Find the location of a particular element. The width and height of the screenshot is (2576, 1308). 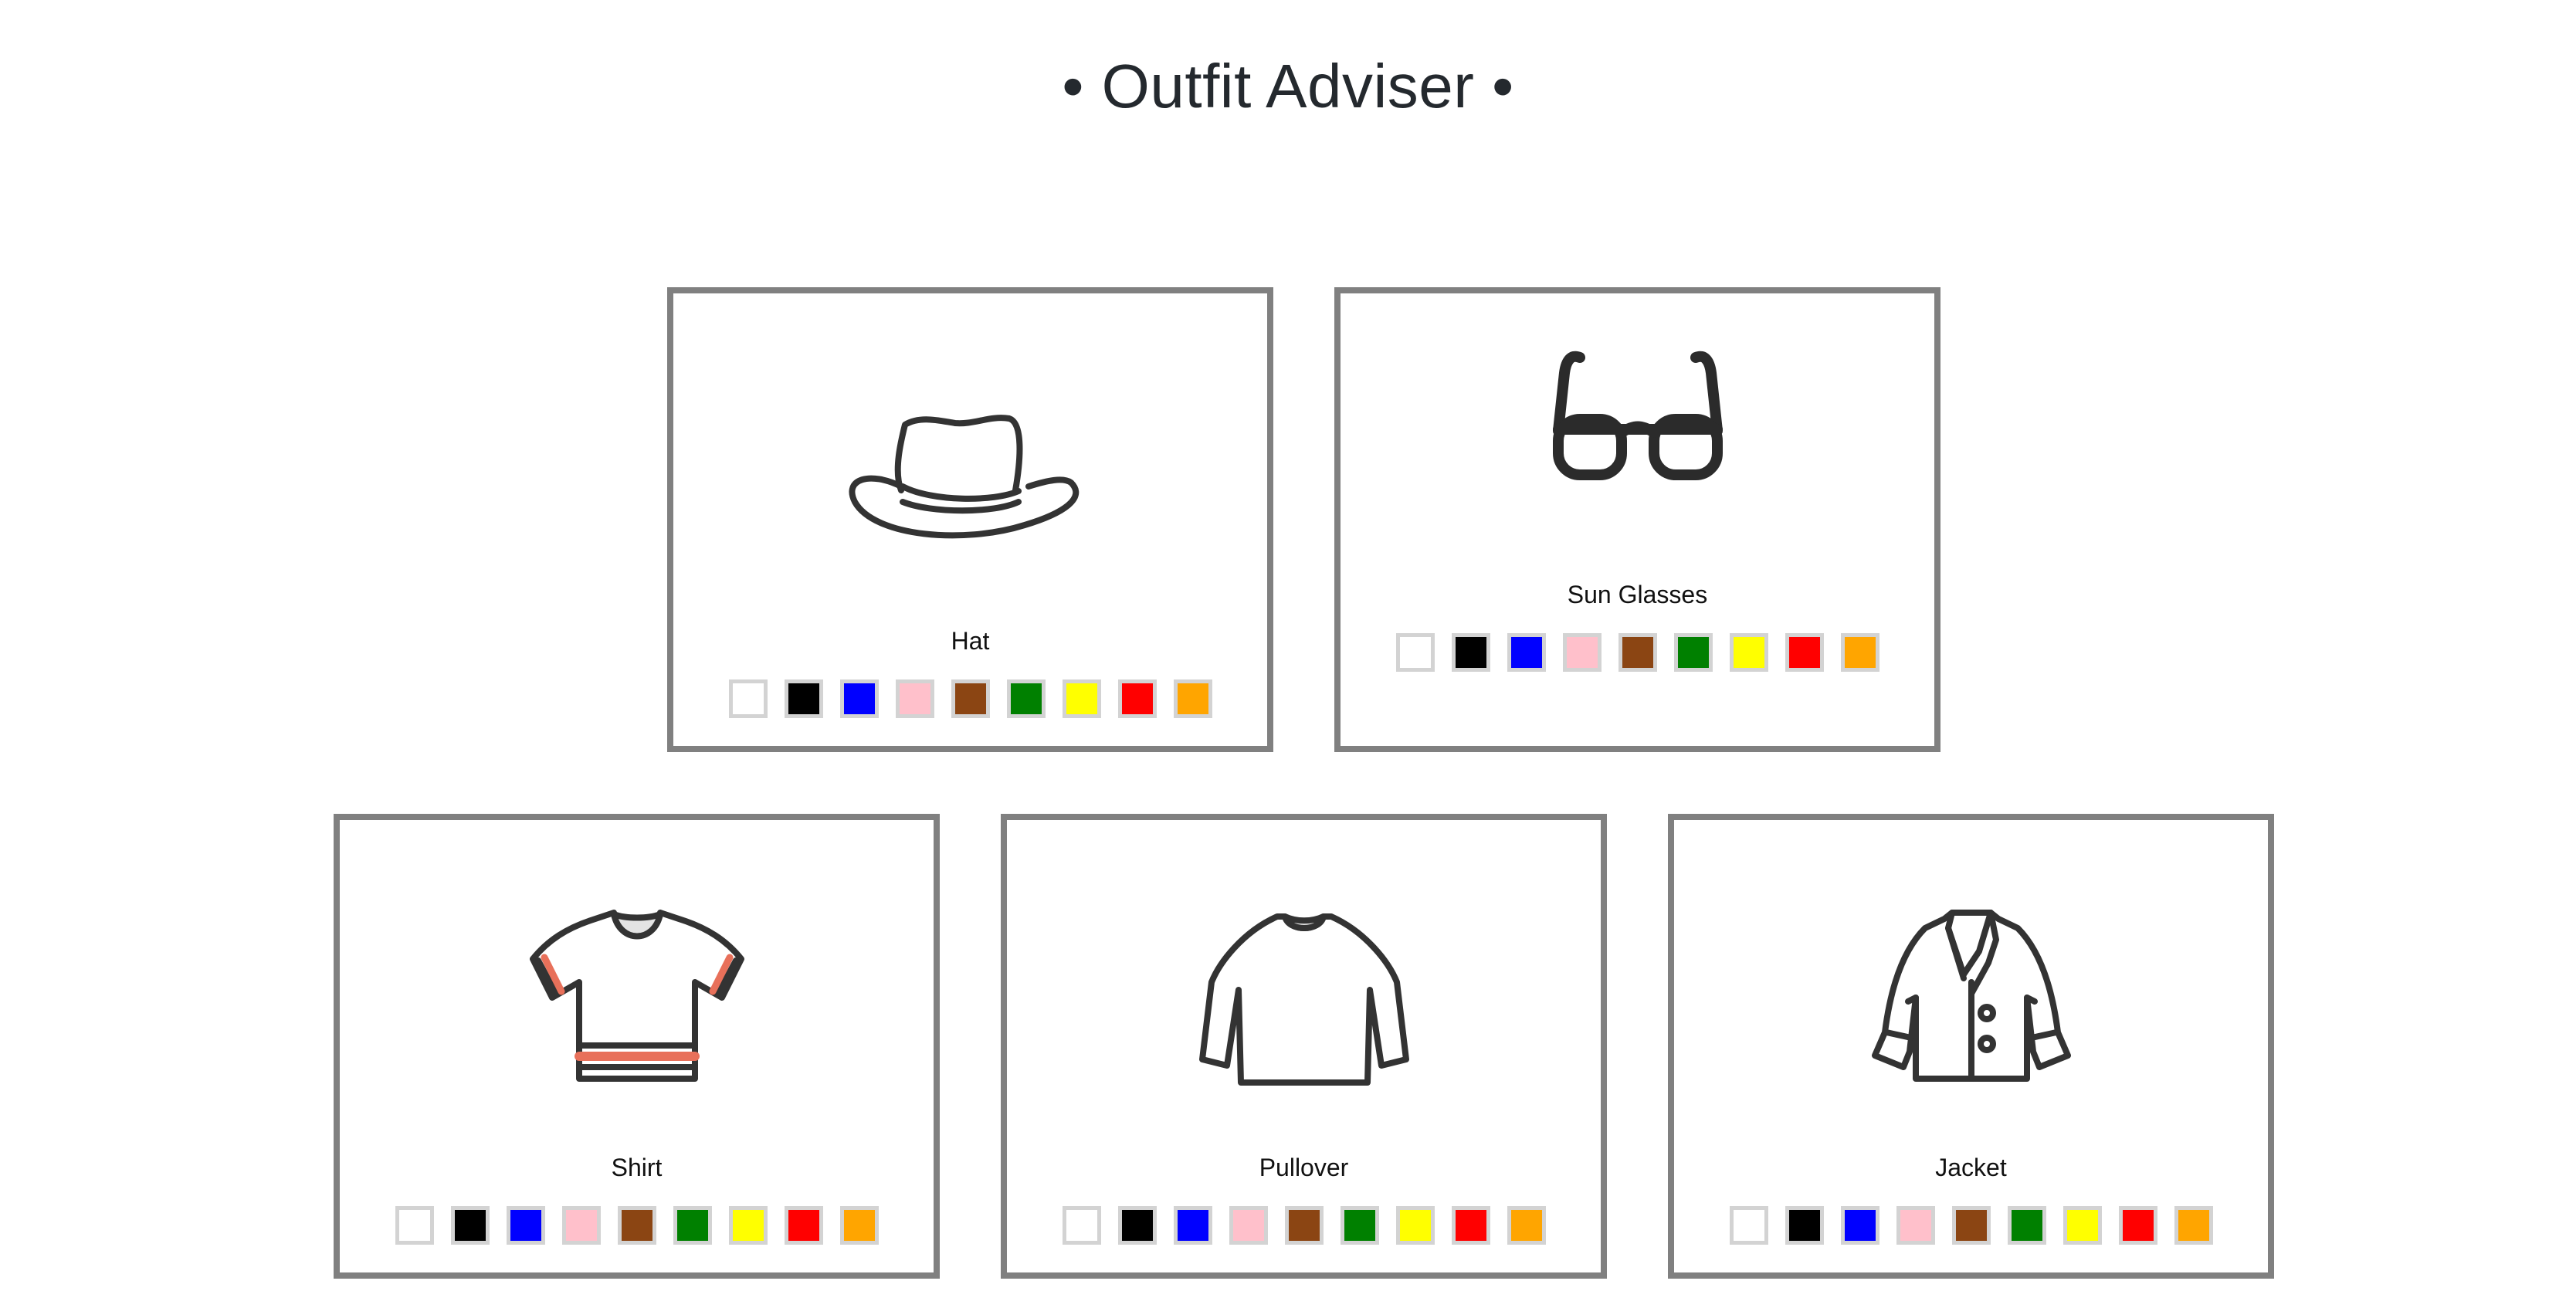

hat-icon is located at coordinates (970, 471).